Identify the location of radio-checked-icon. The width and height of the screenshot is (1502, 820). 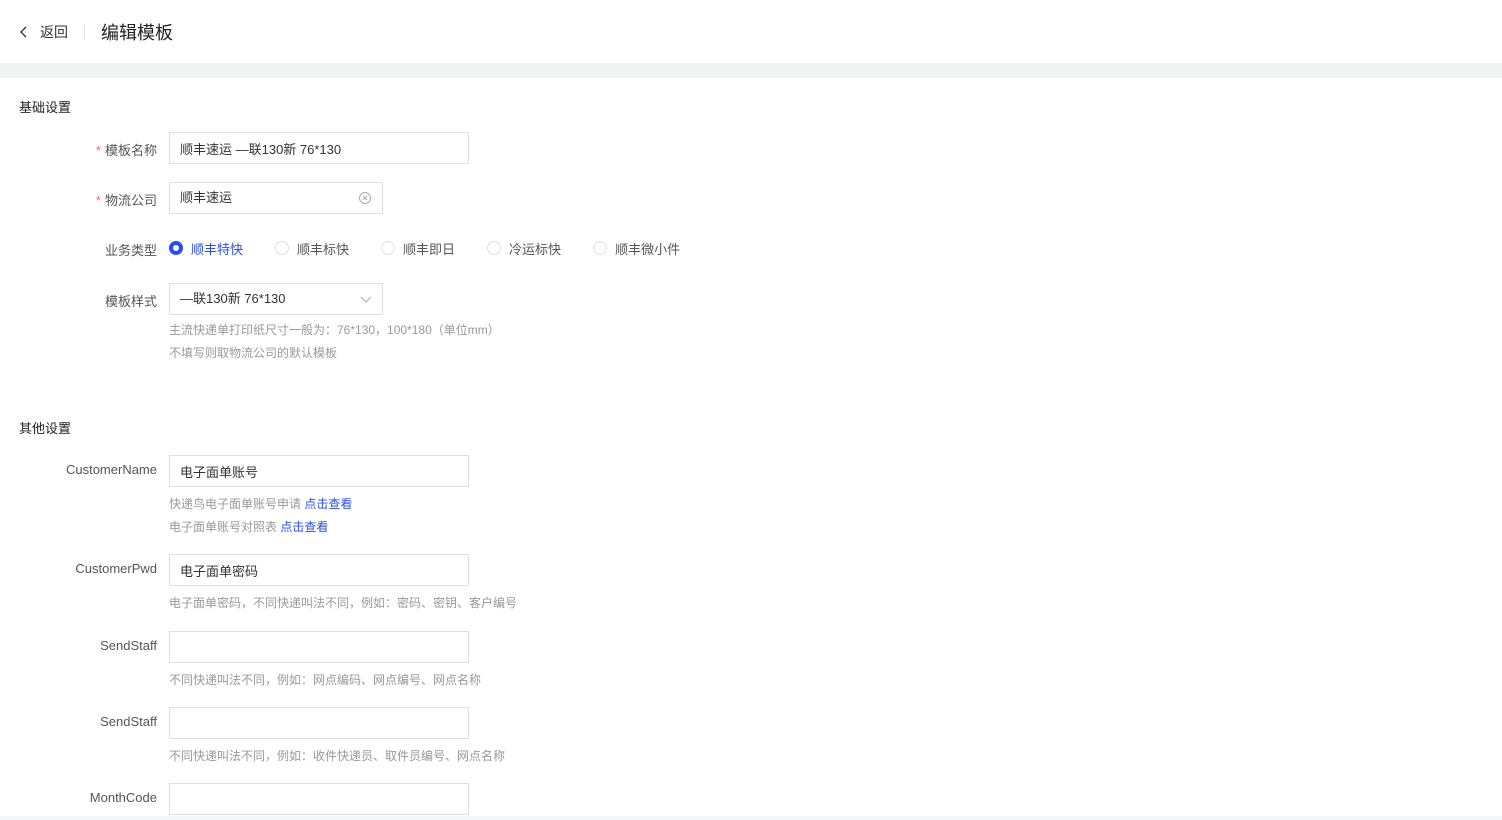
(176, 248).